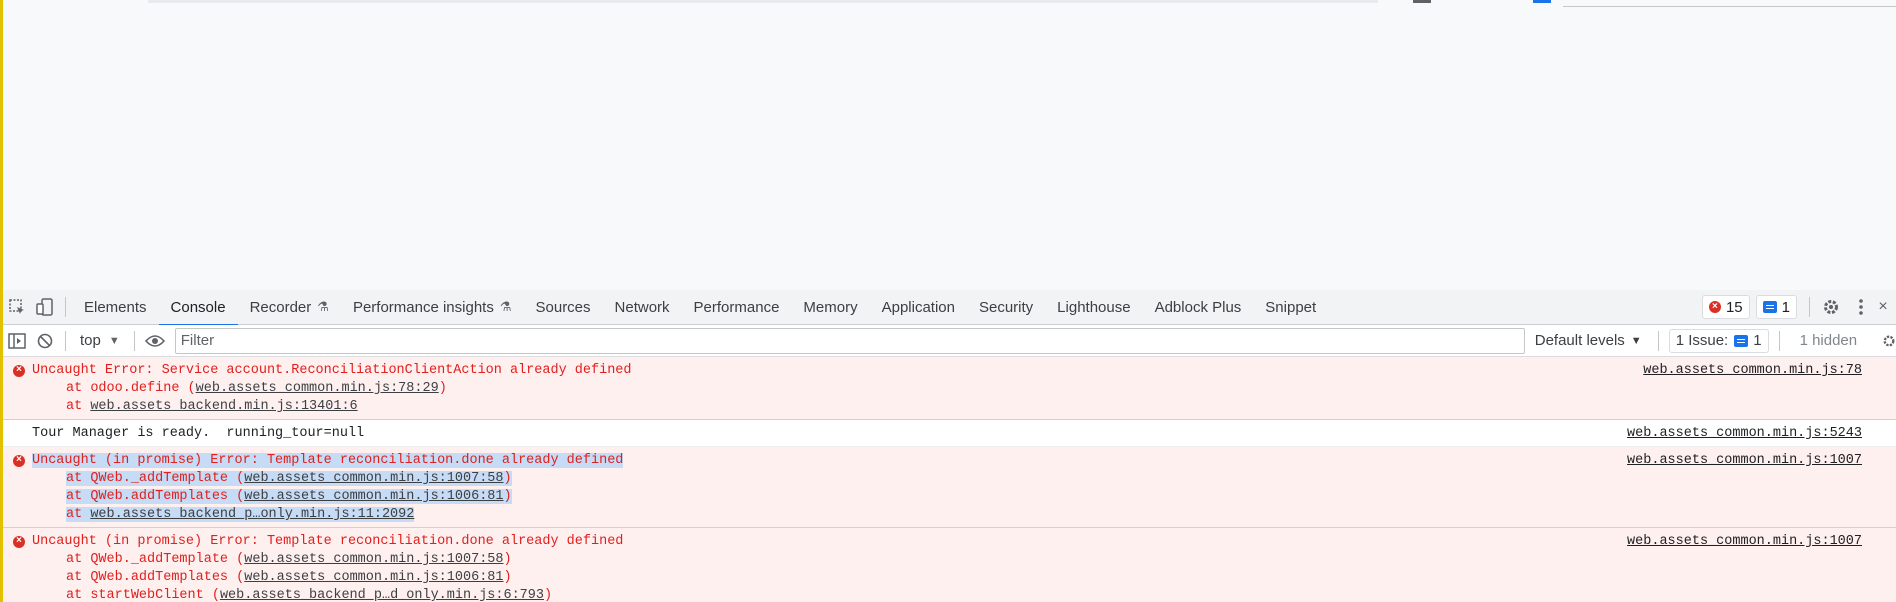 This screenshot has width=1896, height=602. I want to click on tab-performance-insights: Performance insights ⚗, so click(432, 307).